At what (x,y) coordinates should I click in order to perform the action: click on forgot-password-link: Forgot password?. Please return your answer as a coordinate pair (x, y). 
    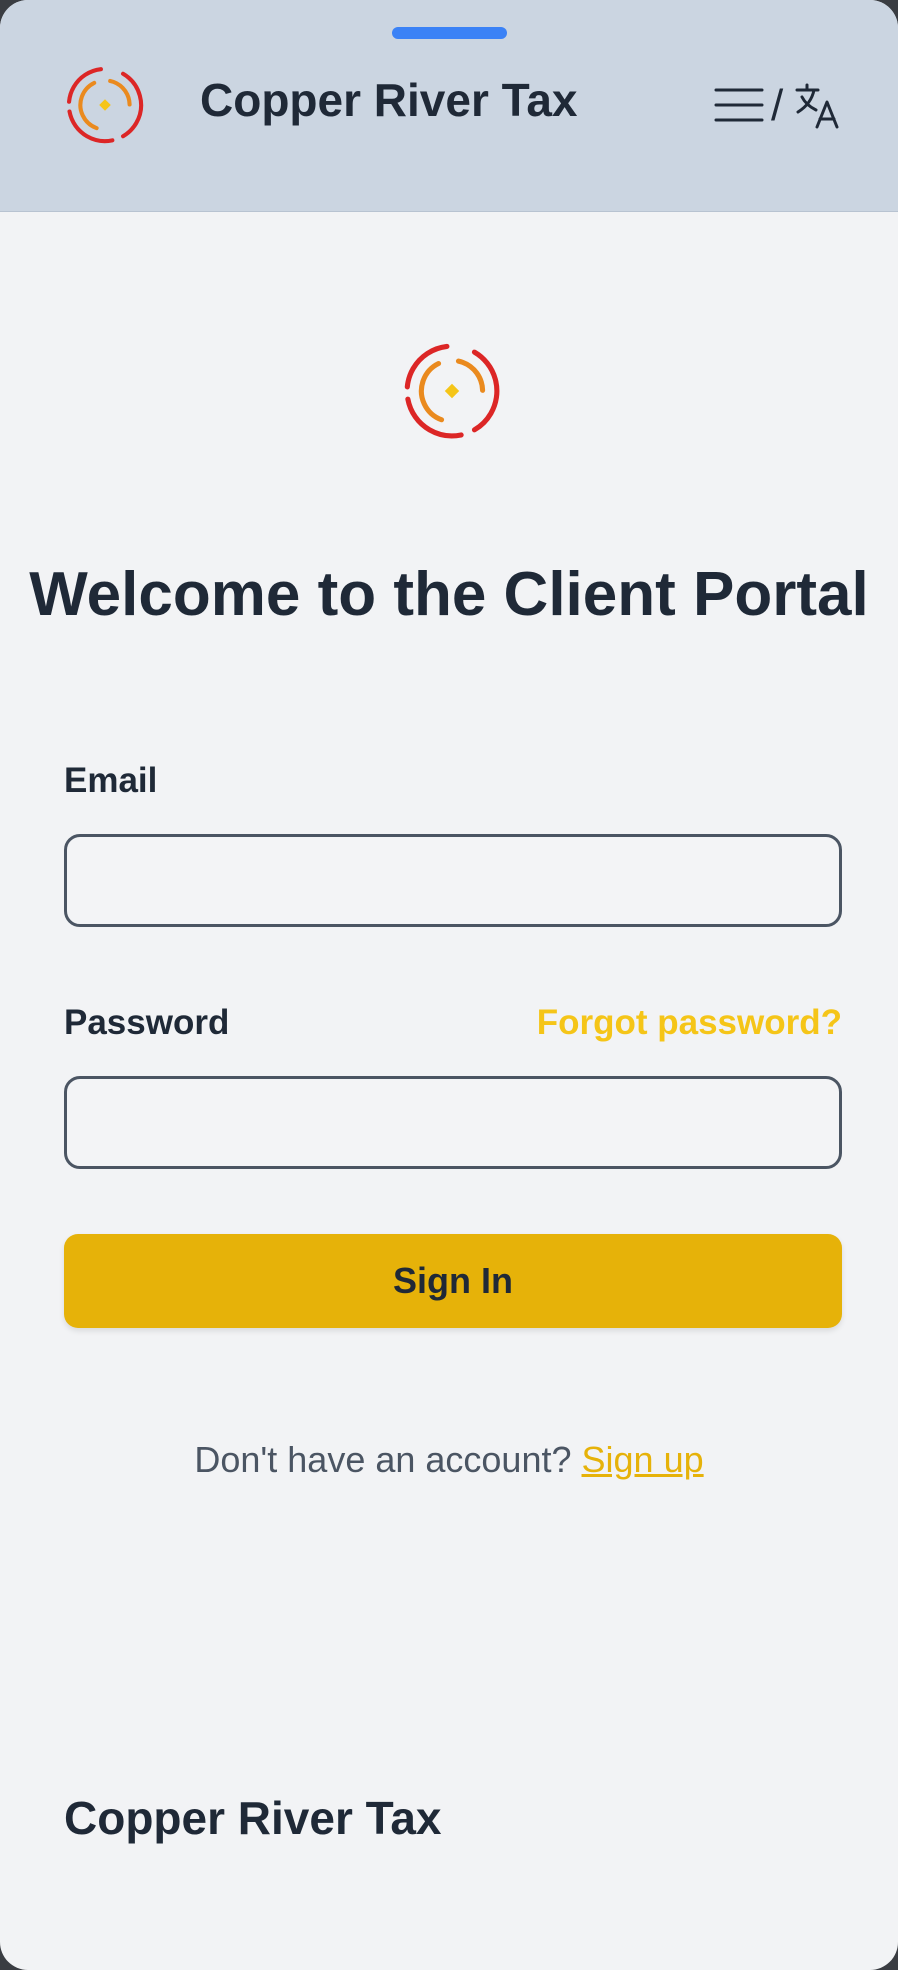
    Looking at the image, I should click on (689, 1023).